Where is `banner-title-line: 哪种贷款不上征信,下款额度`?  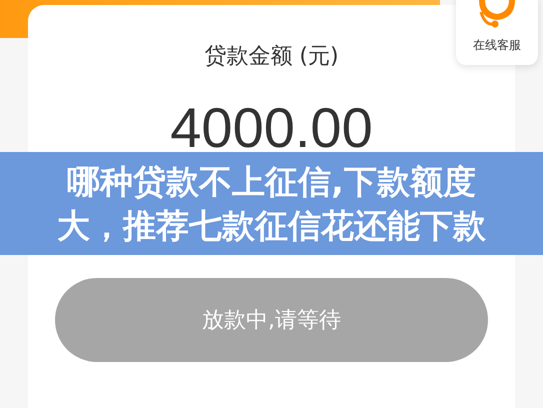 banner-title-line: 哪种贷款不上征信,下款额度 is located at coordinates (271, 182).